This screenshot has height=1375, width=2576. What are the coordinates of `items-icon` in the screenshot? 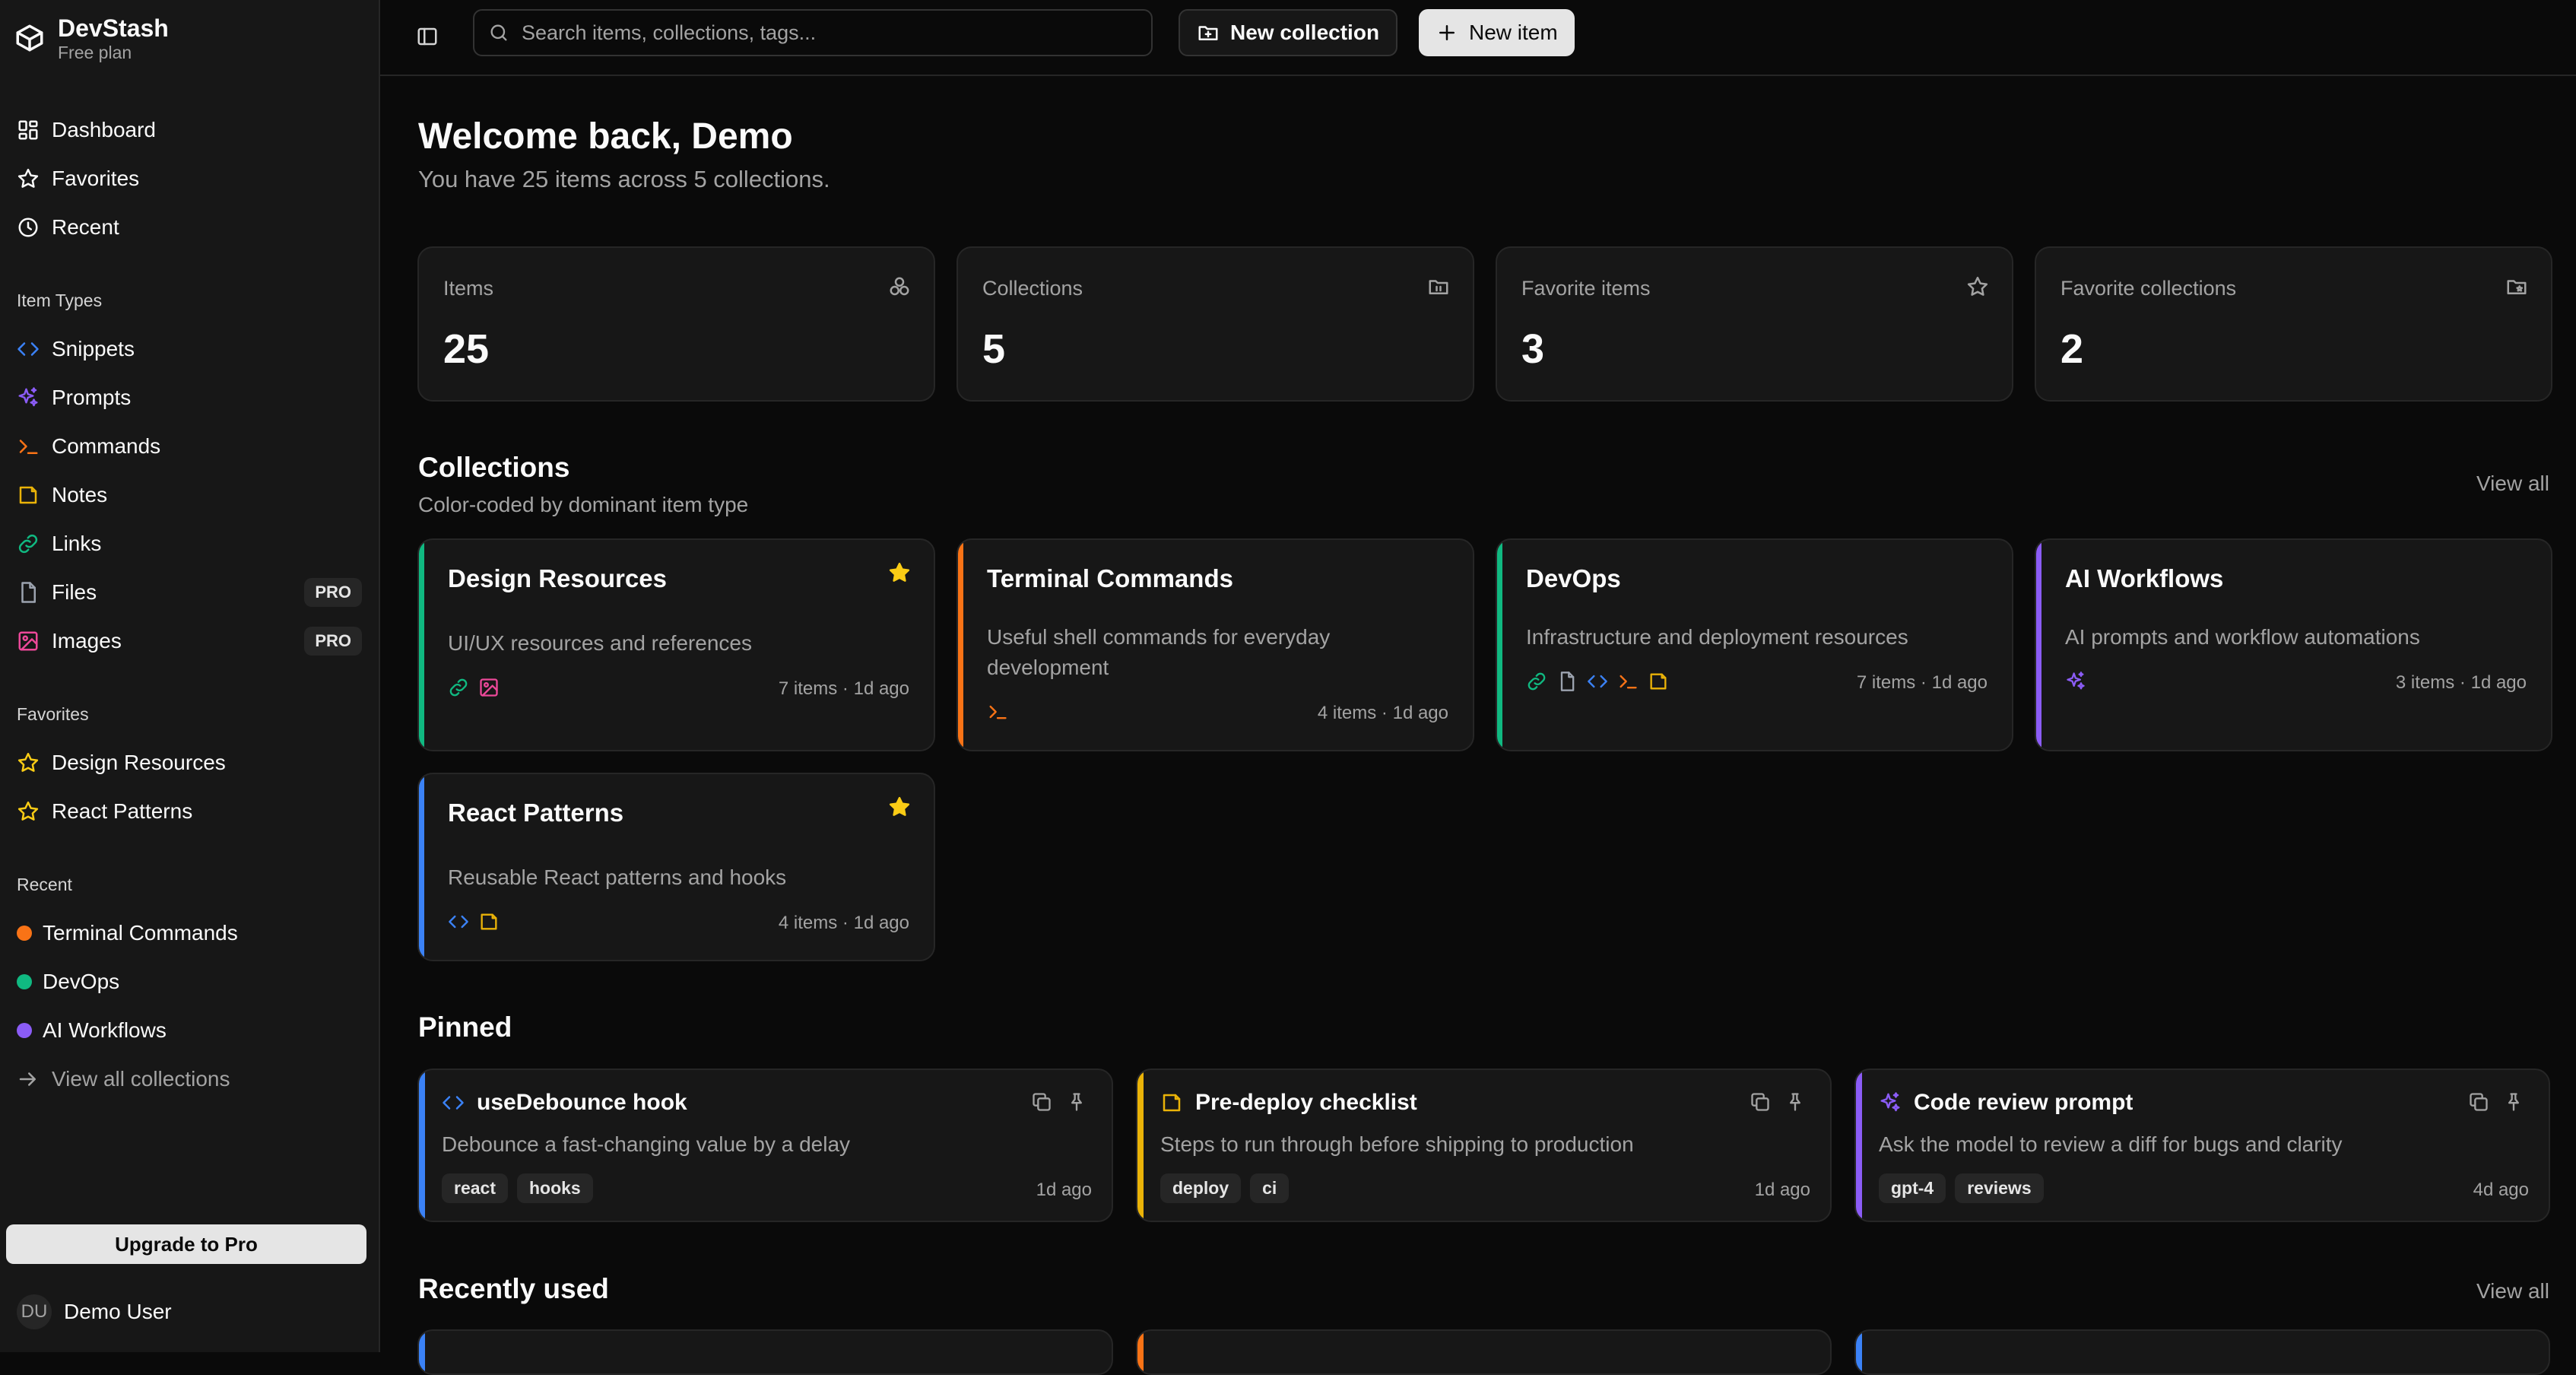 It's located at (900, 286).